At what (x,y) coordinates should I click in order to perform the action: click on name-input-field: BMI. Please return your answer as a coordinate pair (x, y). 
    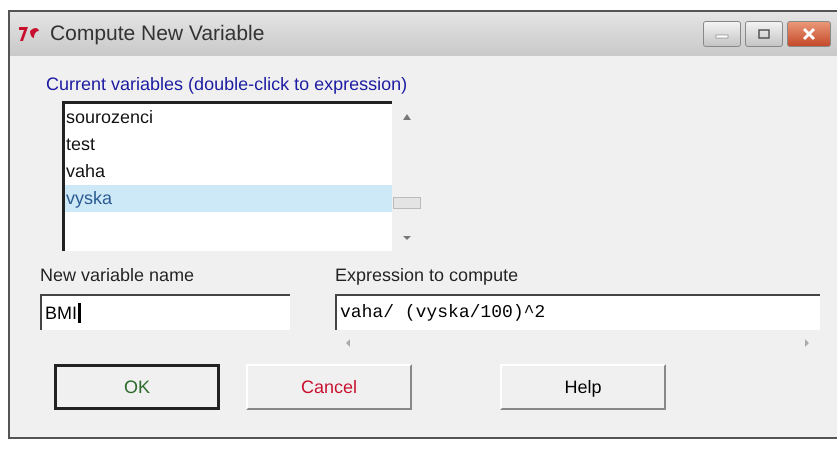
    Looking at the image, I should click on (165, 312).